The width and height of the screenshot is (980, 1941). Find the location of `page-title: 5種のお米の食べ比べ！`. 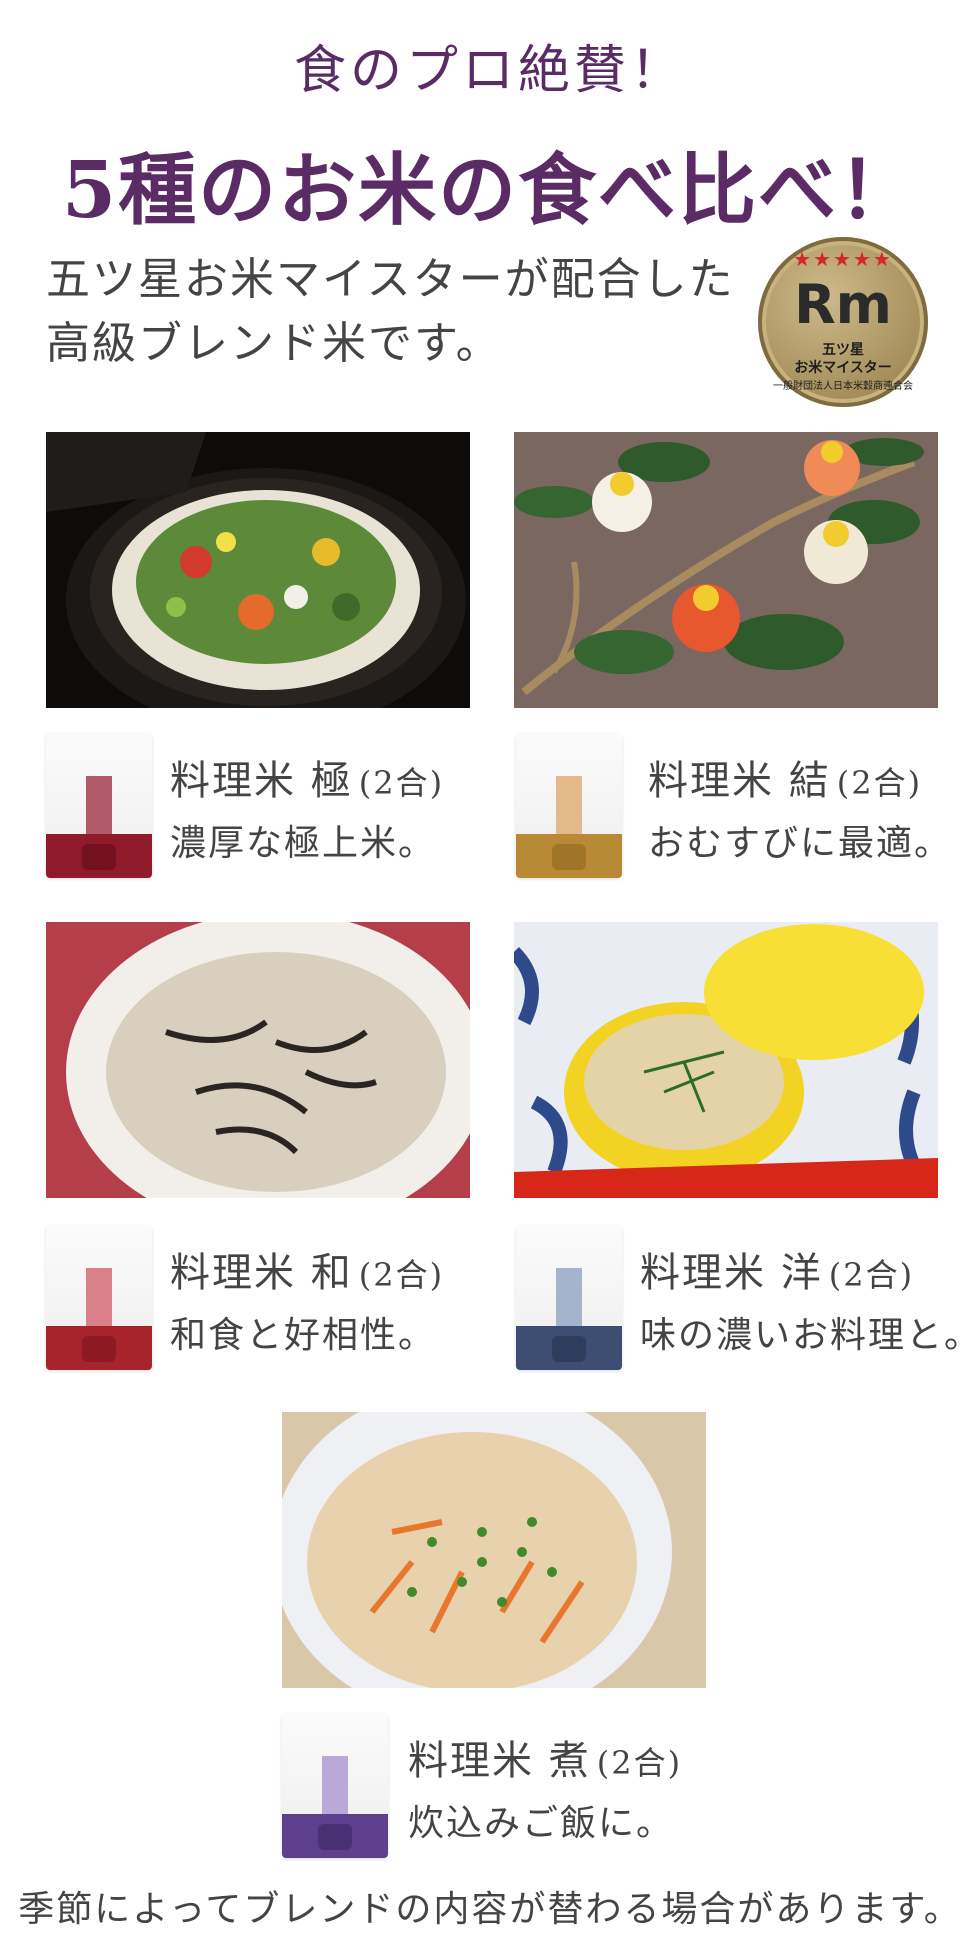

page-title: 5種のお米の食べ比べ！ is located at coordinates (490, 190).